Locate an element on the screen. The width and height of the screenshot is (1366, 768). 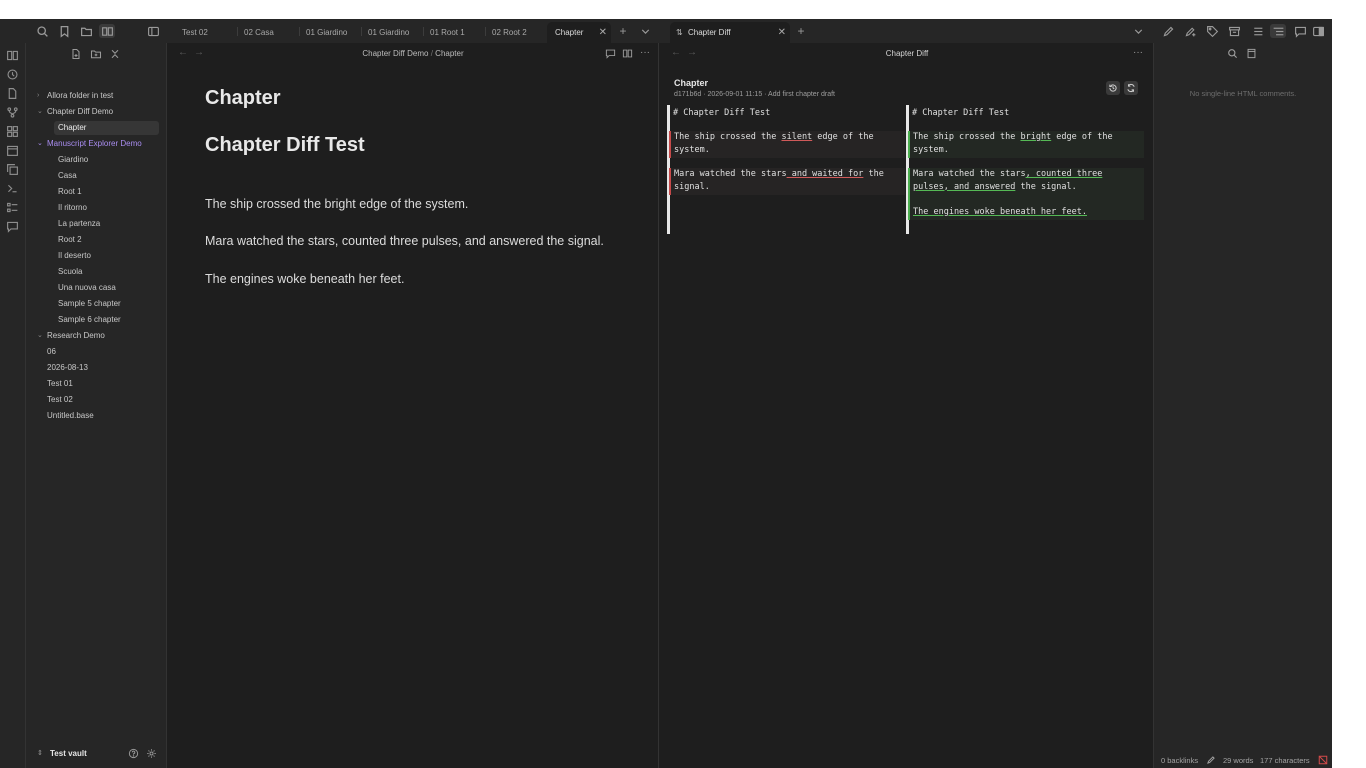
calendar-icon is located at coordinates (12, 150).